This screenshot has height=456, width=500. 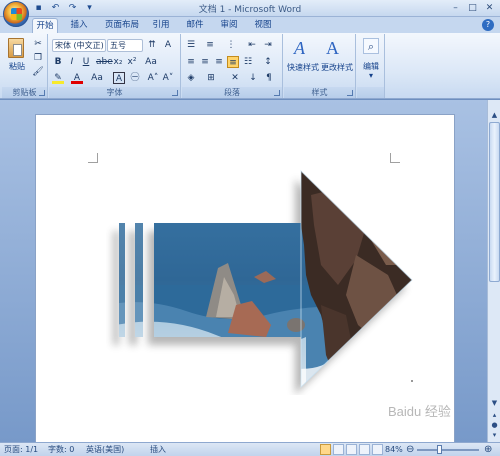 I want to click on tab-mailings: 邮件, so click(x=195, y=25).